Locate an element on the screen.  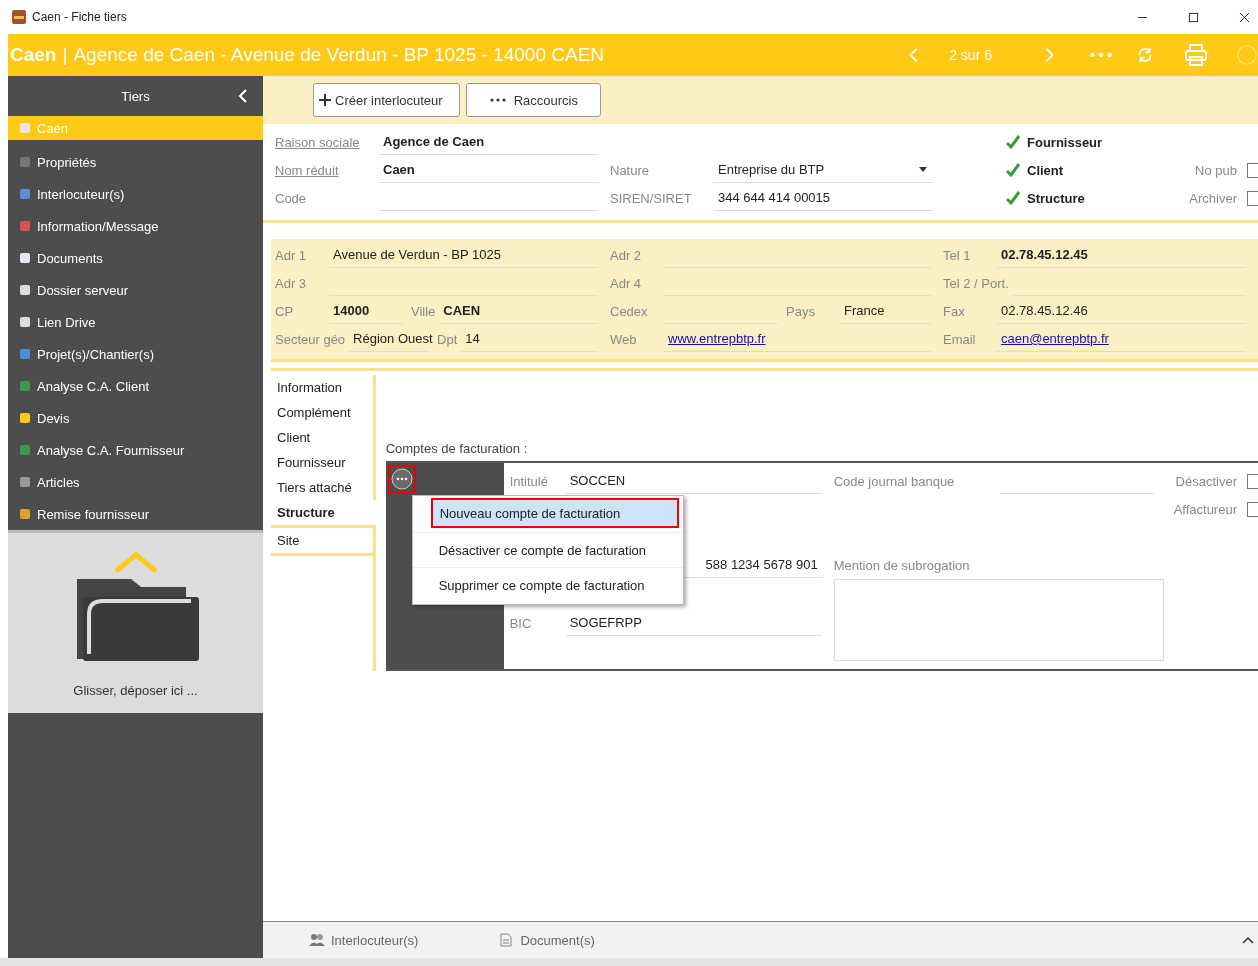
sidebar-item: Documents is located at coordinates (135, 258).